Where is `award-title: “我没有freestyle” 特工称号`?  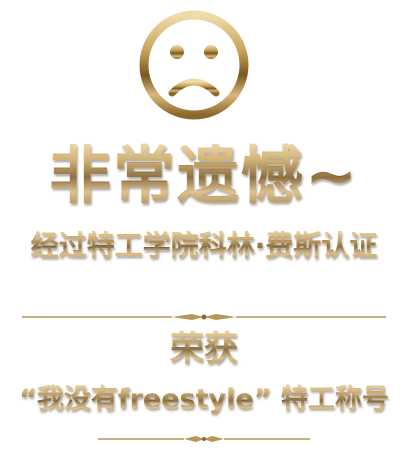
award-title: “我没有freestyle” 特工称号 is located at coordinates (204, 400).